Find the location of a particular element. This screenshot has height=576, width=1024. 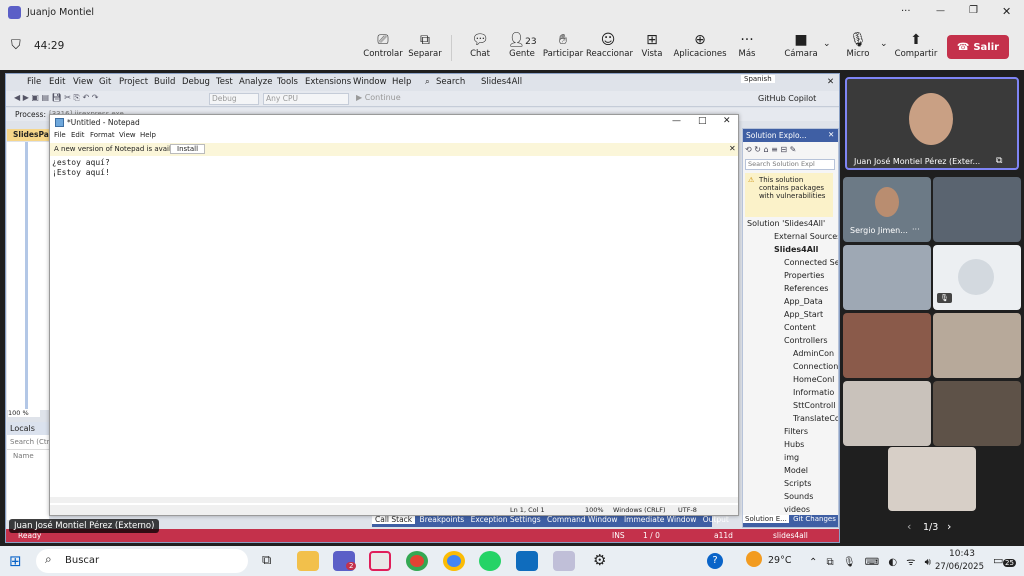

se-toolbar: ⟲ ↻ ⌂ ≡ ⊟ ✎ is located at coordinates (790, 150).